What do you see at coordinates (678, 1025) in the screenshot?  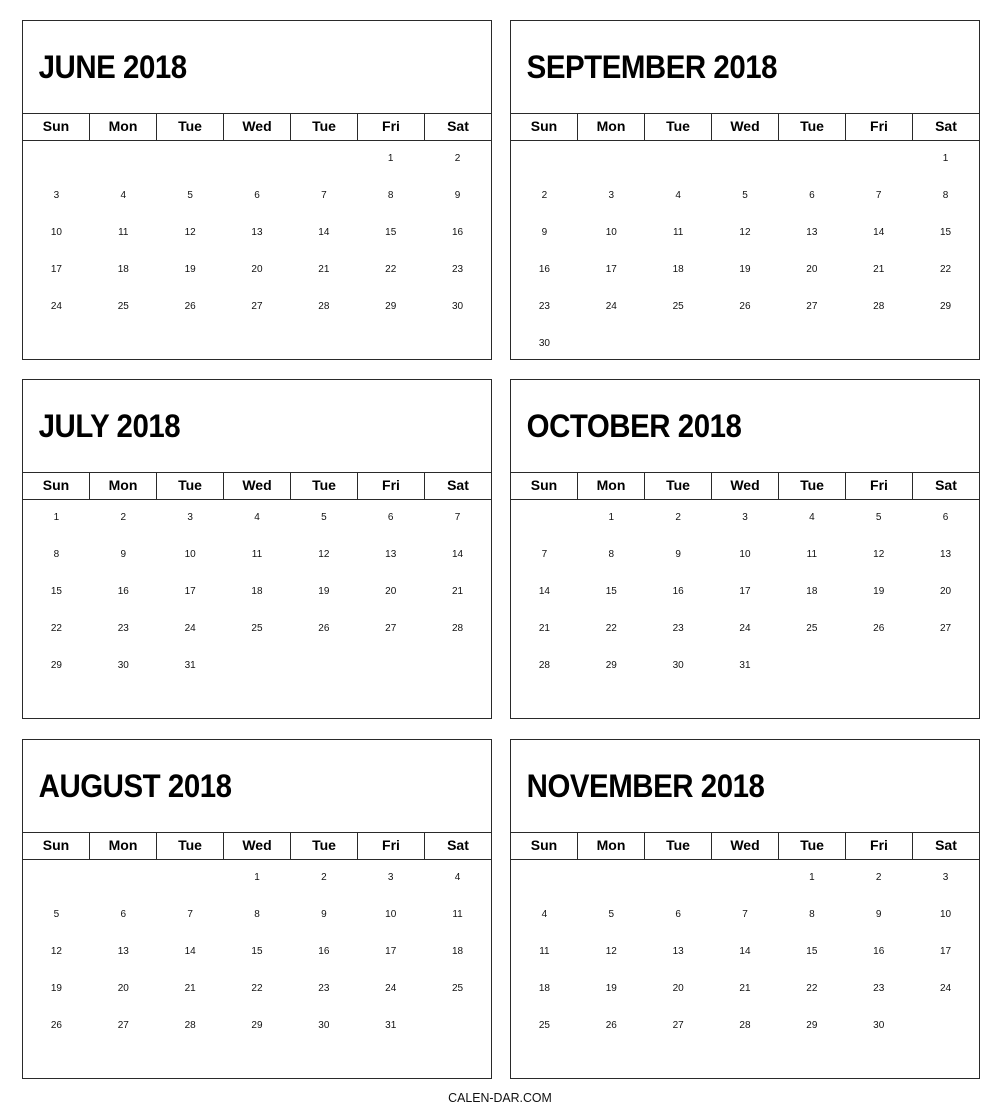 I see `date-cell: 27` at bounding box center [678, 1025].